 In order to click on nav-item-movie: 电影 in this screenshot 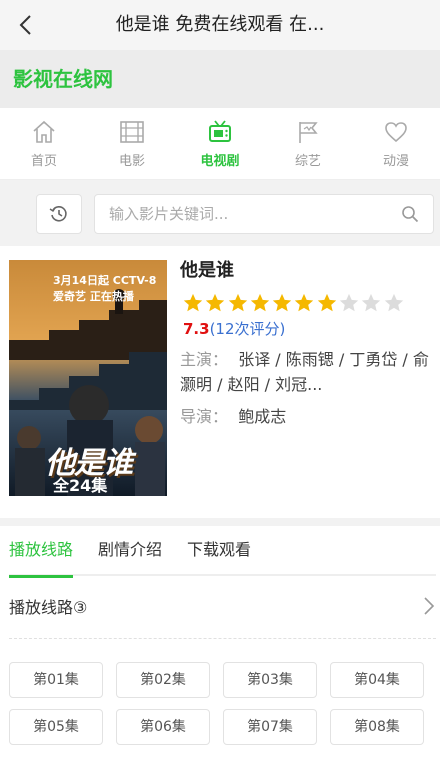, I will do `click(132, 143)`.